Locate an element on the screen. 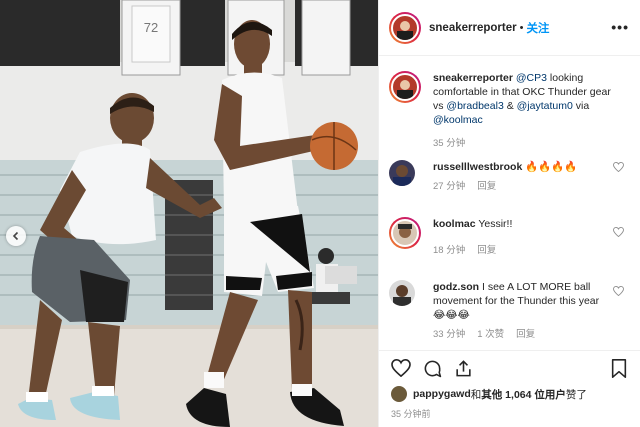 This screenshot has width=640, height=427. likes-summary: pappygawd 和 其他 1,064 位用户 赞了 is located at coordinates (489, 394).